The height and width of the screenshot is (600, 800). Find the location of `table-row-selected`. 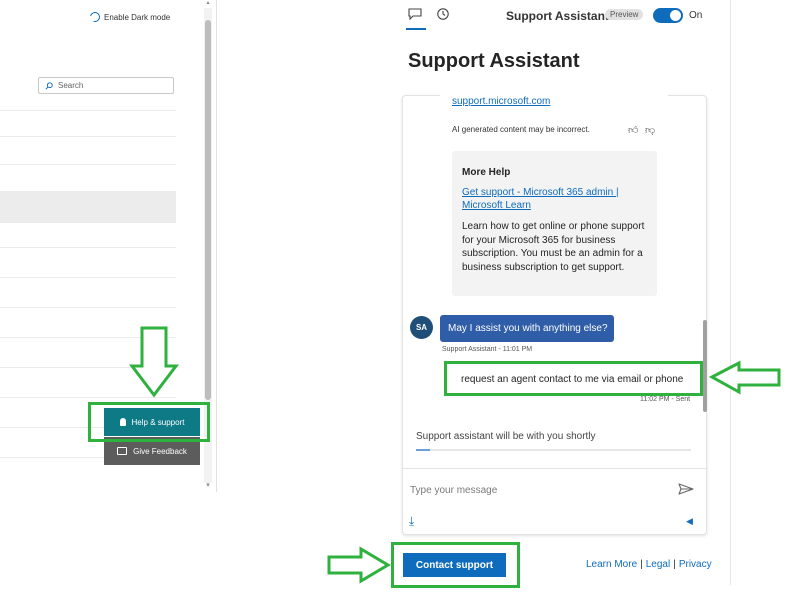

table-row-selected is located at coordinates (88, 207).